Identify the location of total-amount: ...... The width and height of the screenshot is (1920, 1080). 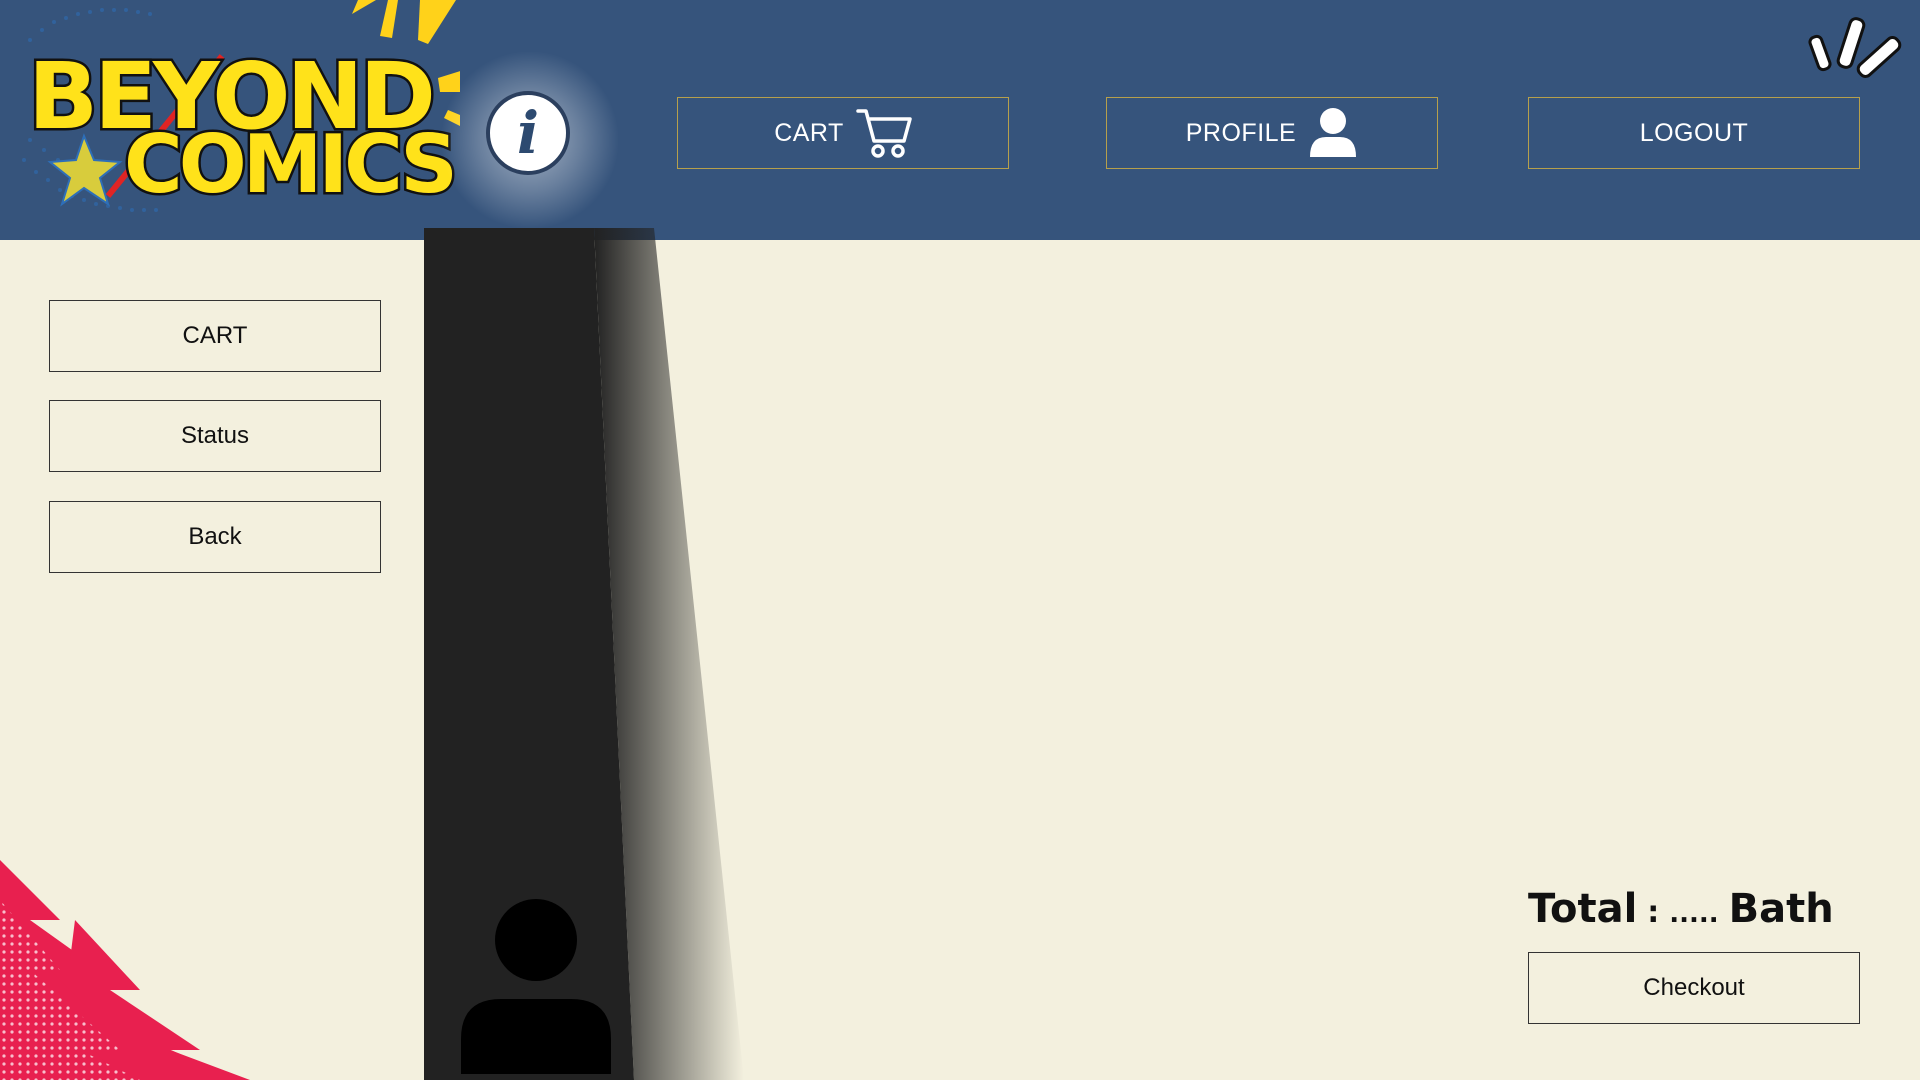
(1694, 914).